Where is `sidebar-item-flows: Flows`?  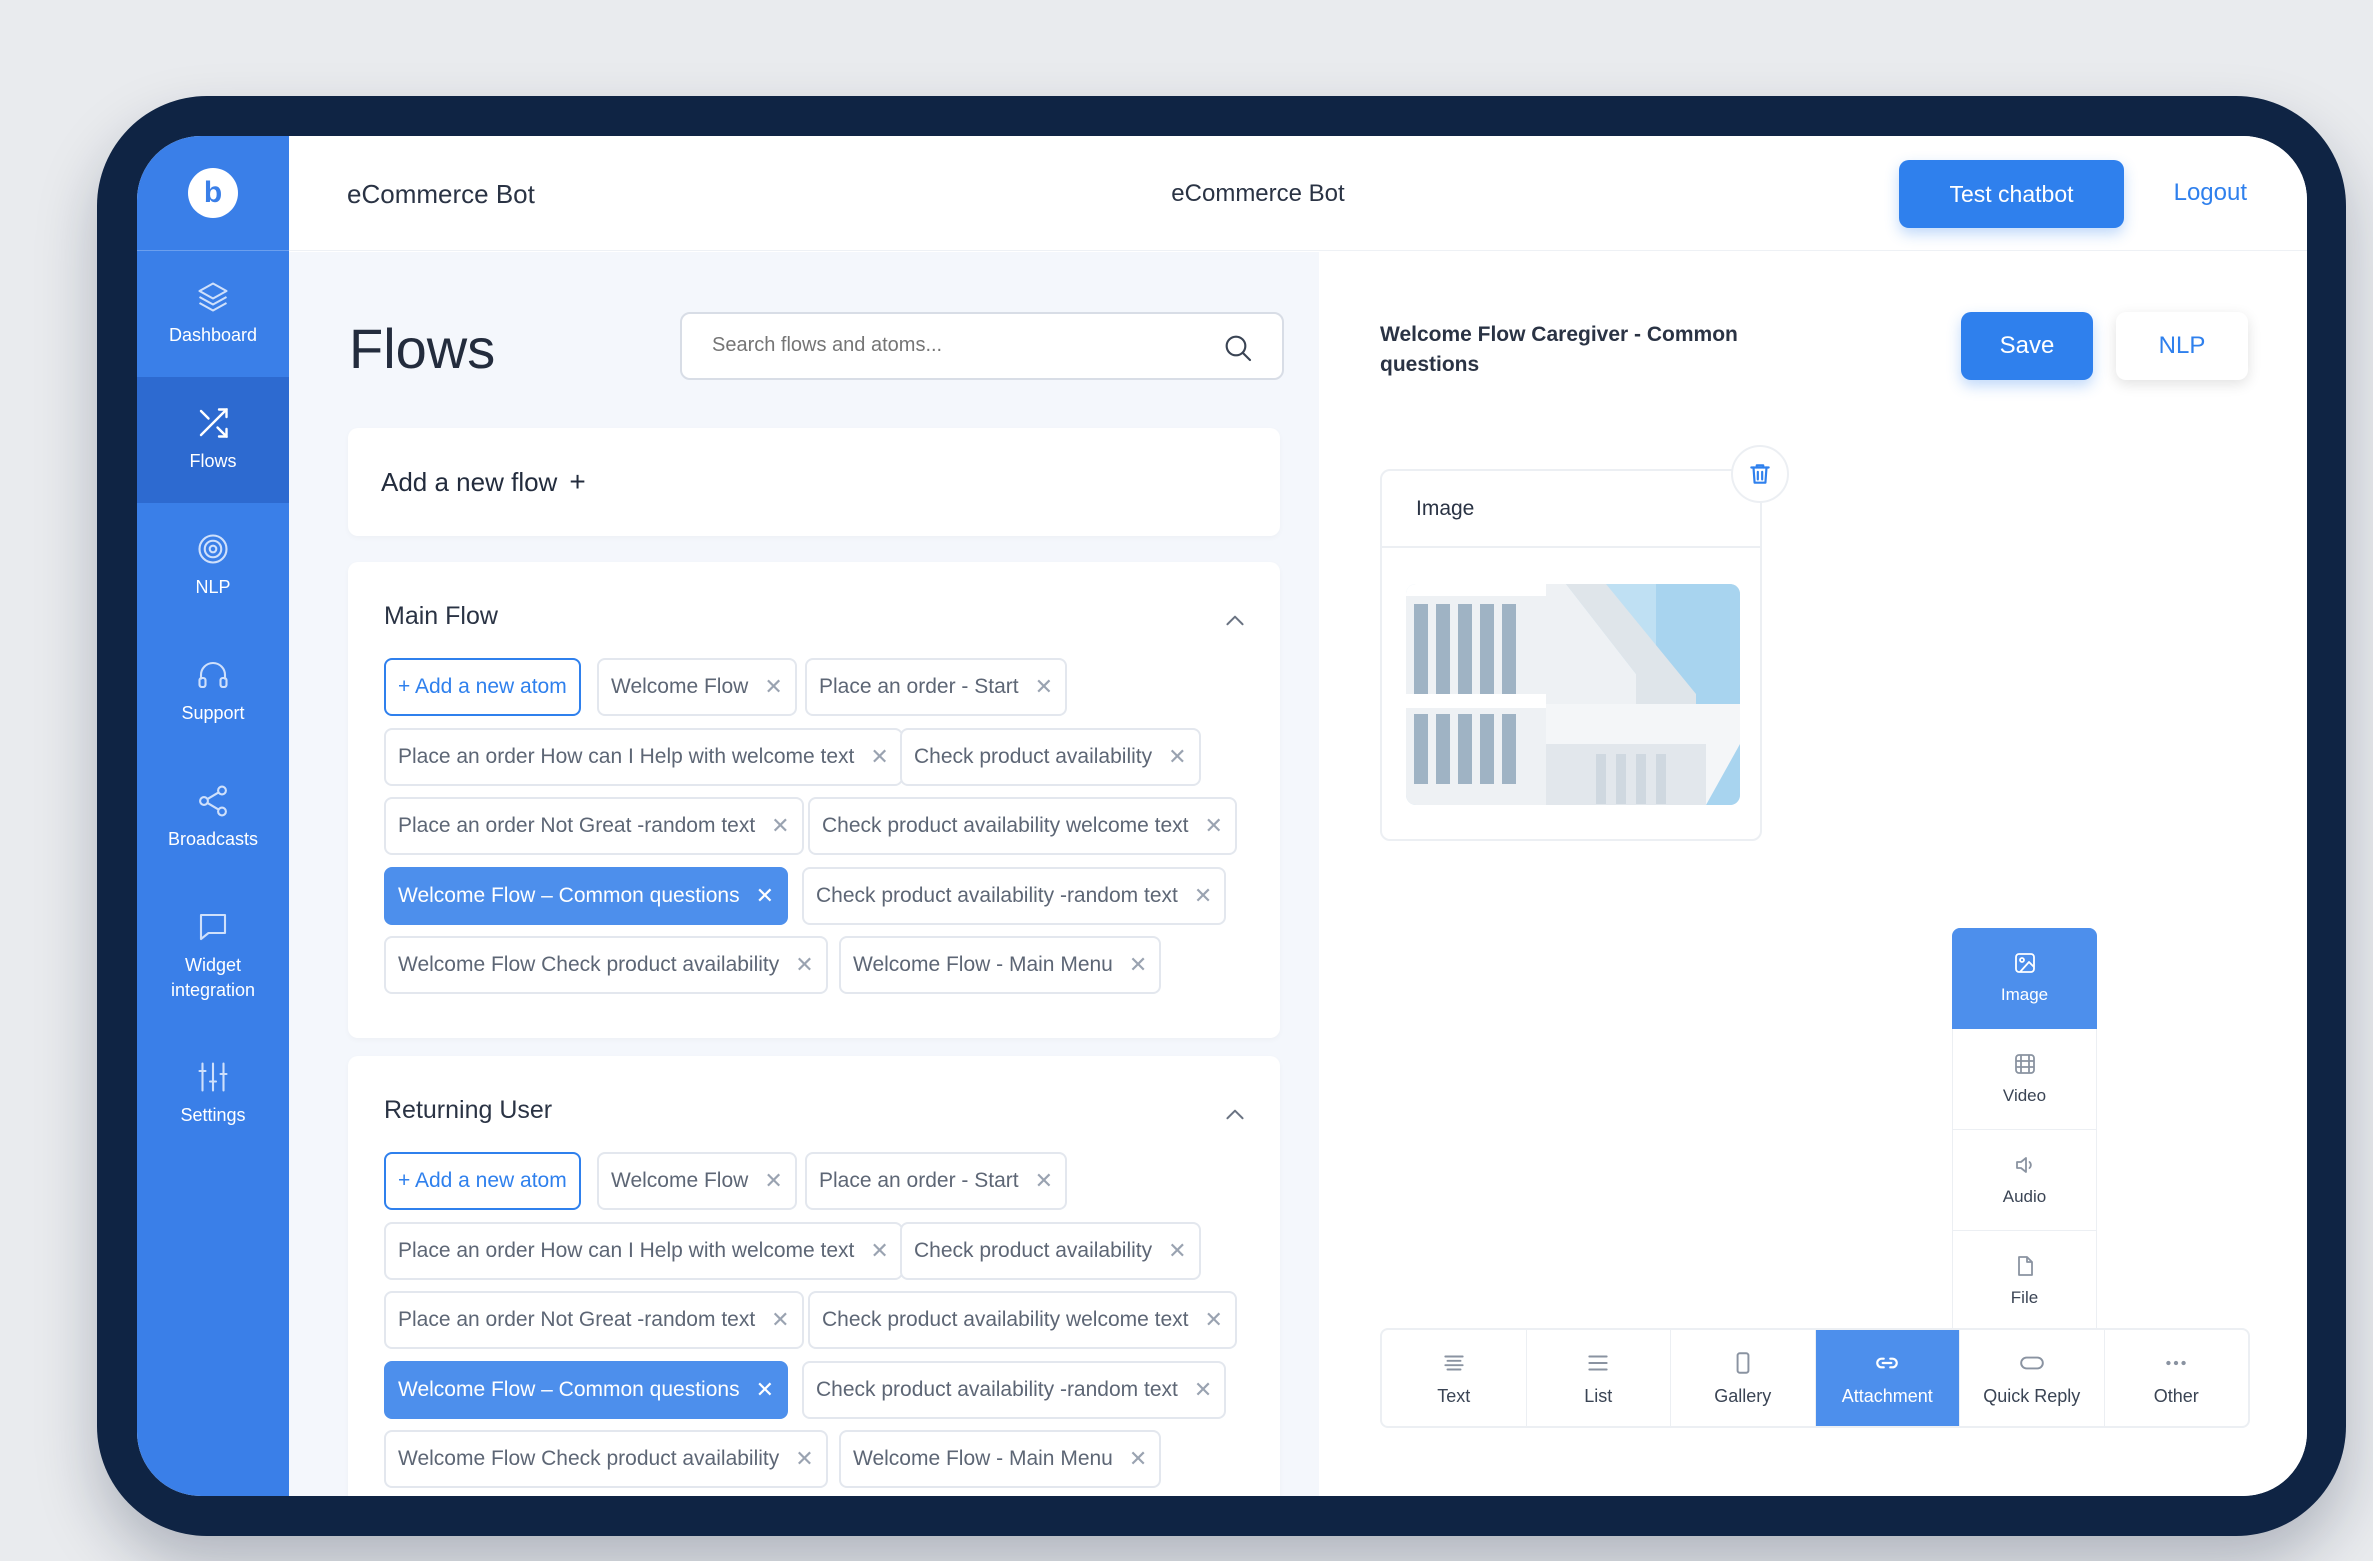 sidebar-item-flows: Flows is located at coordinates (213, 440).